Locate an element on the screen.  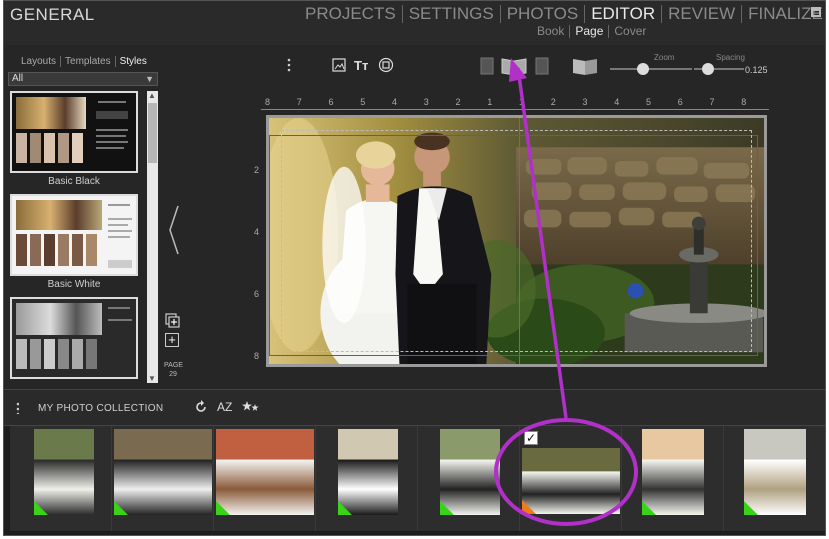
nav-settings: SETTINGS is located at coordinates (452, 14).